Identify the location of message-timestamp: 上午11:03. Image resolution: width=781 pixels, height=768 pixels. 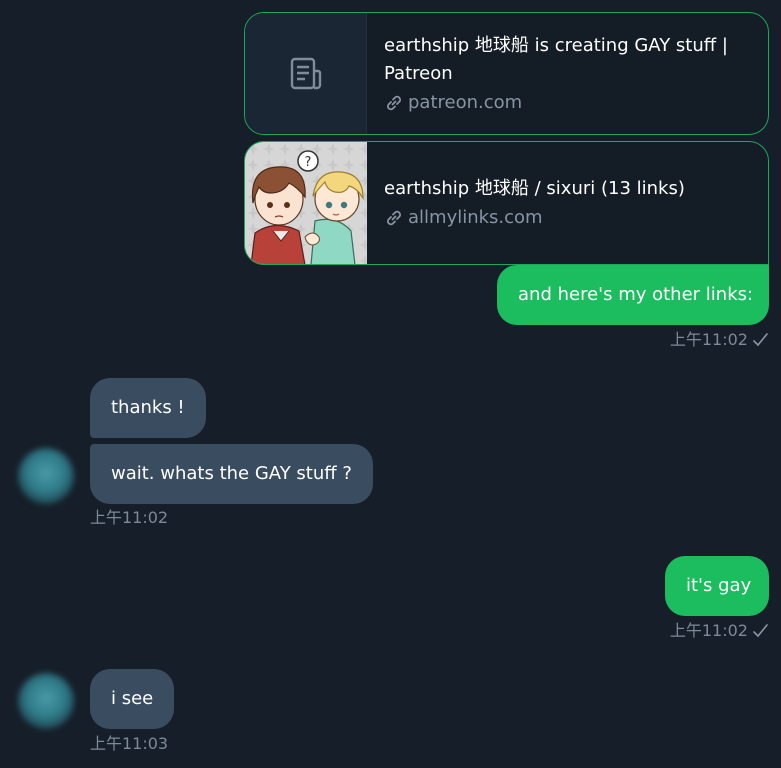
(129, 743).